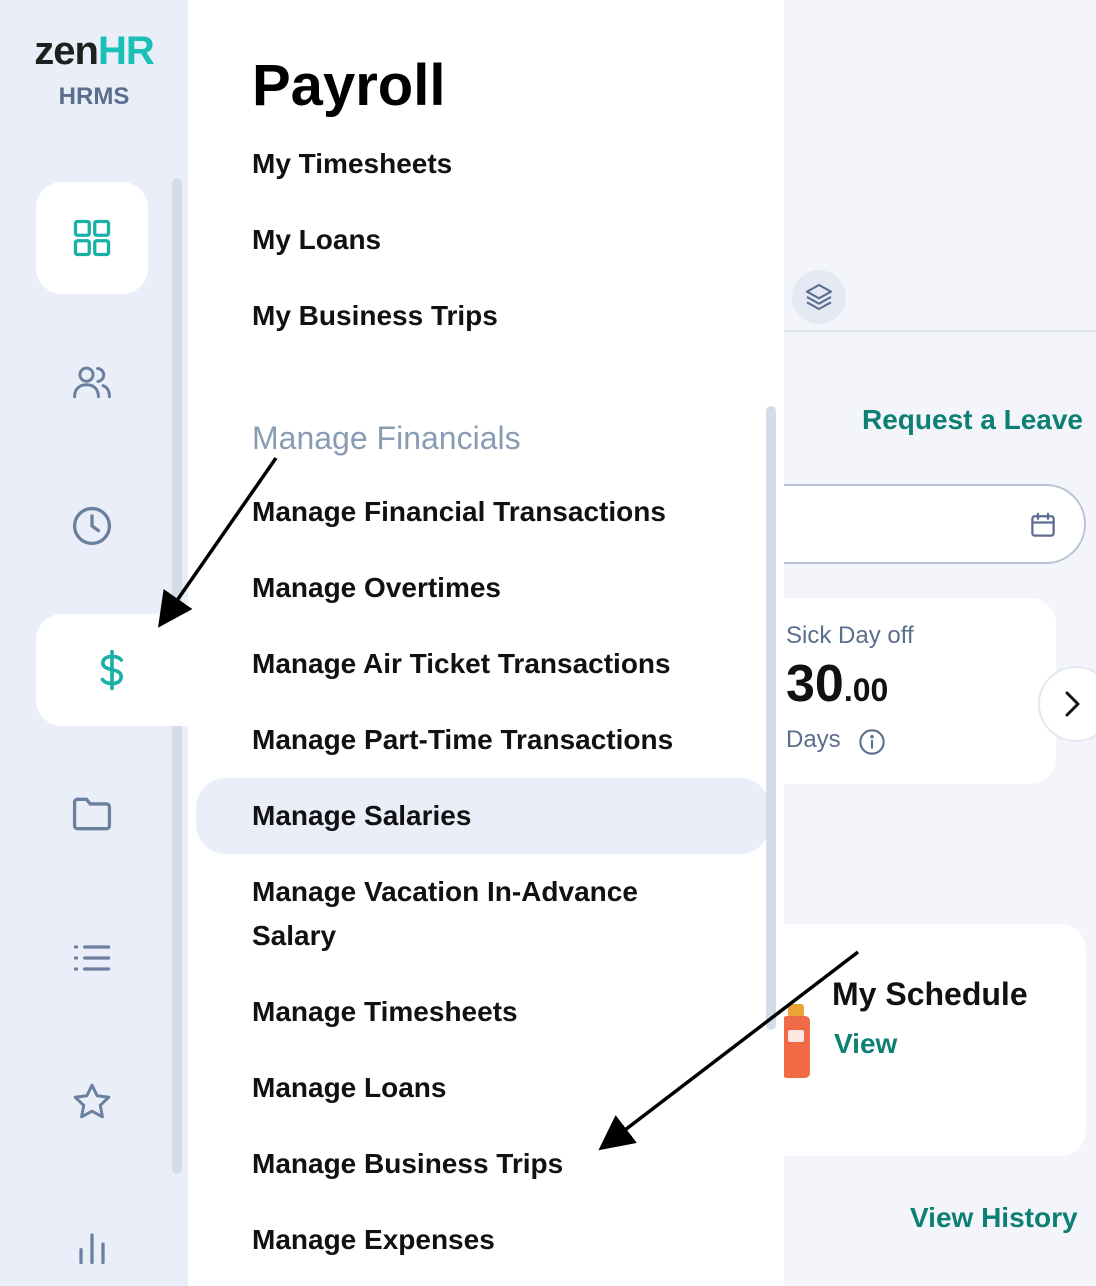  I want to click on rail-item-time, so click(92, 526).